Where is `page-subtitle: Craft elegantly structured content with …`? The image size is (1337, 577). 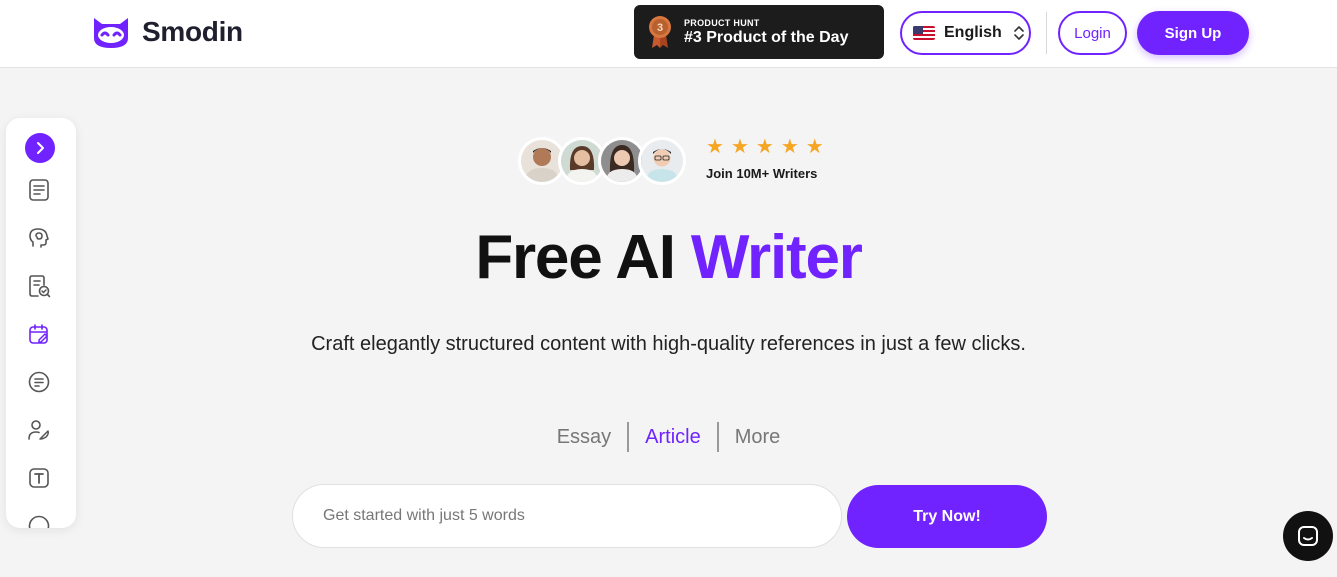 page-subtitle: Craft elegantly structured content with … is located at coordinates (668, 344).